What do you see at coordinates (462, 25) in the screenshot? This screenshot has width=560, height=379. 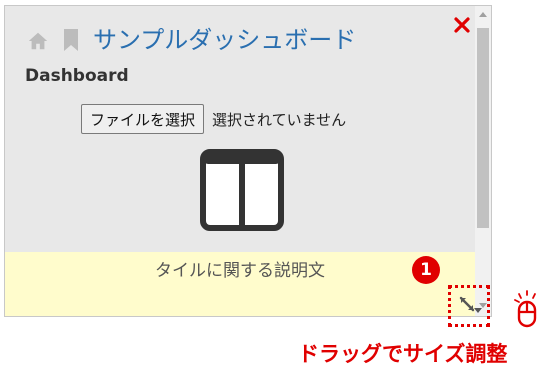 I see `close-icon` at bounding box center [462, 25].